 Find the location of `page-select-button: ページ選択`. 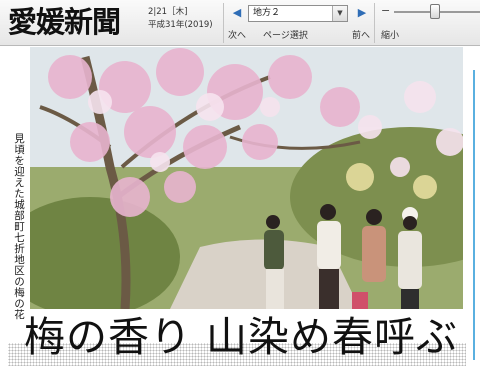

page-select-button: ページ選択 is located at coordinates (285, 36).